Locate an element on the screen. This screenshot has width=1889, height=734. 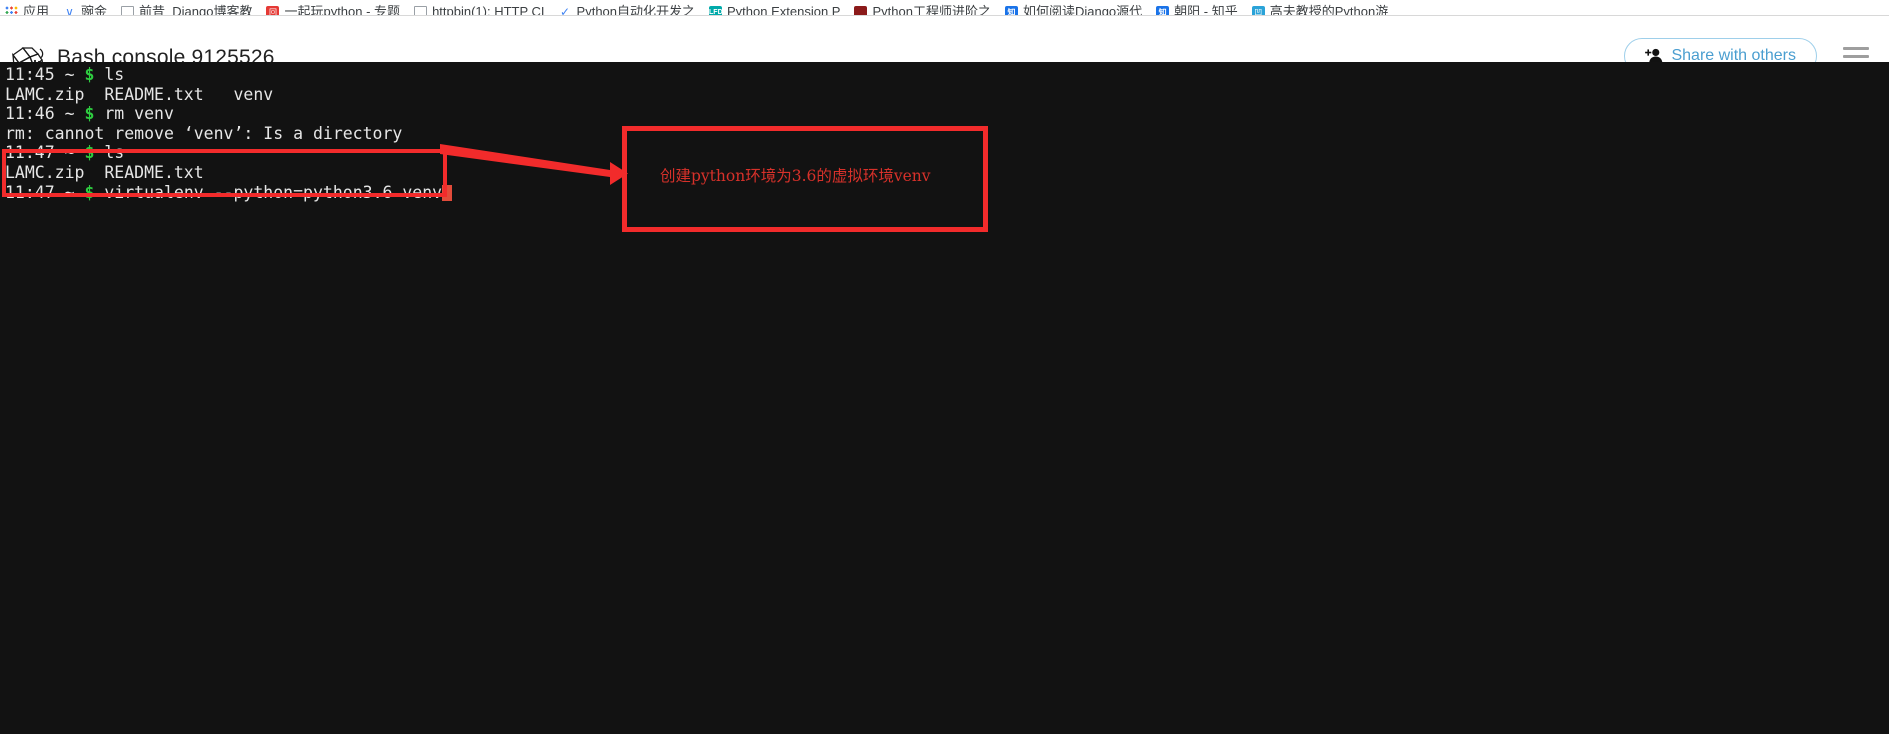
terminal-line: LAMC.zip README.txt venv is located at coordinates (947, 95).